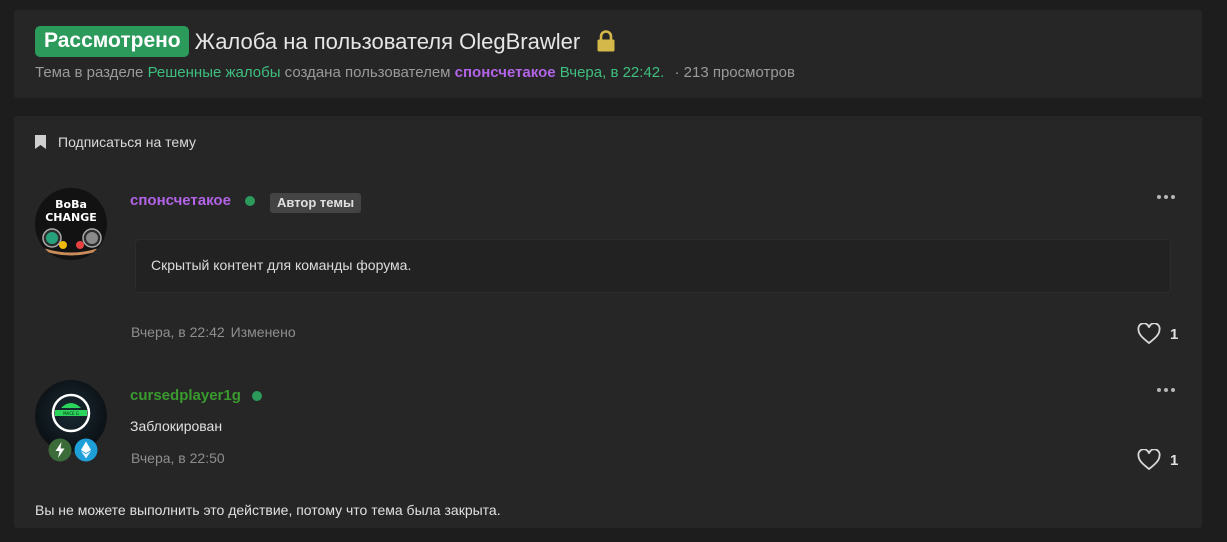 This screenshot has width=1227, height=542. Describe the element at coordinates (653, 266) in the screenshot. I see `hidden-content-box: Скрытый контент для команды форума.` at that location.